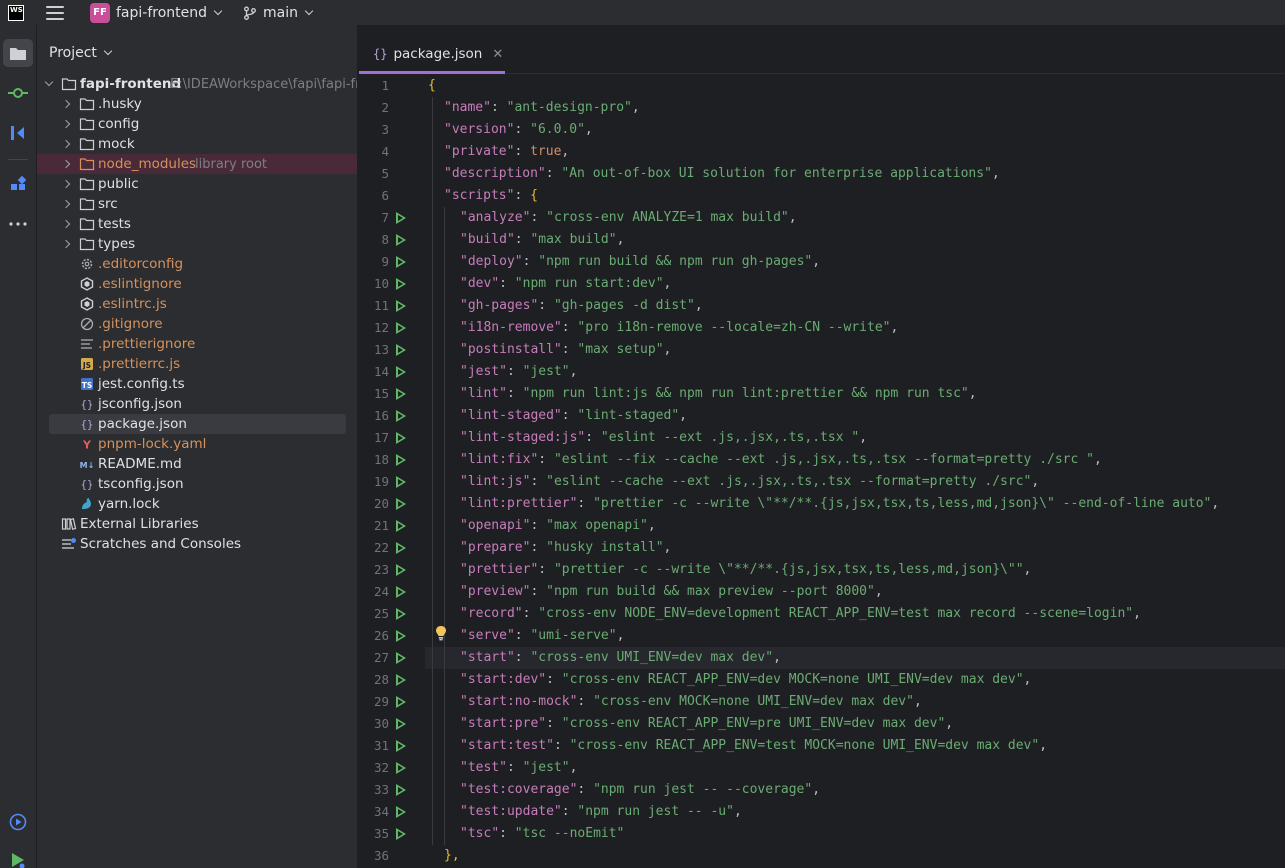 This screenshot has width=1285, height=868. Describe the element at coordinates (497, 54) in the screenshot. I see `close-icon: ✕` at that location.